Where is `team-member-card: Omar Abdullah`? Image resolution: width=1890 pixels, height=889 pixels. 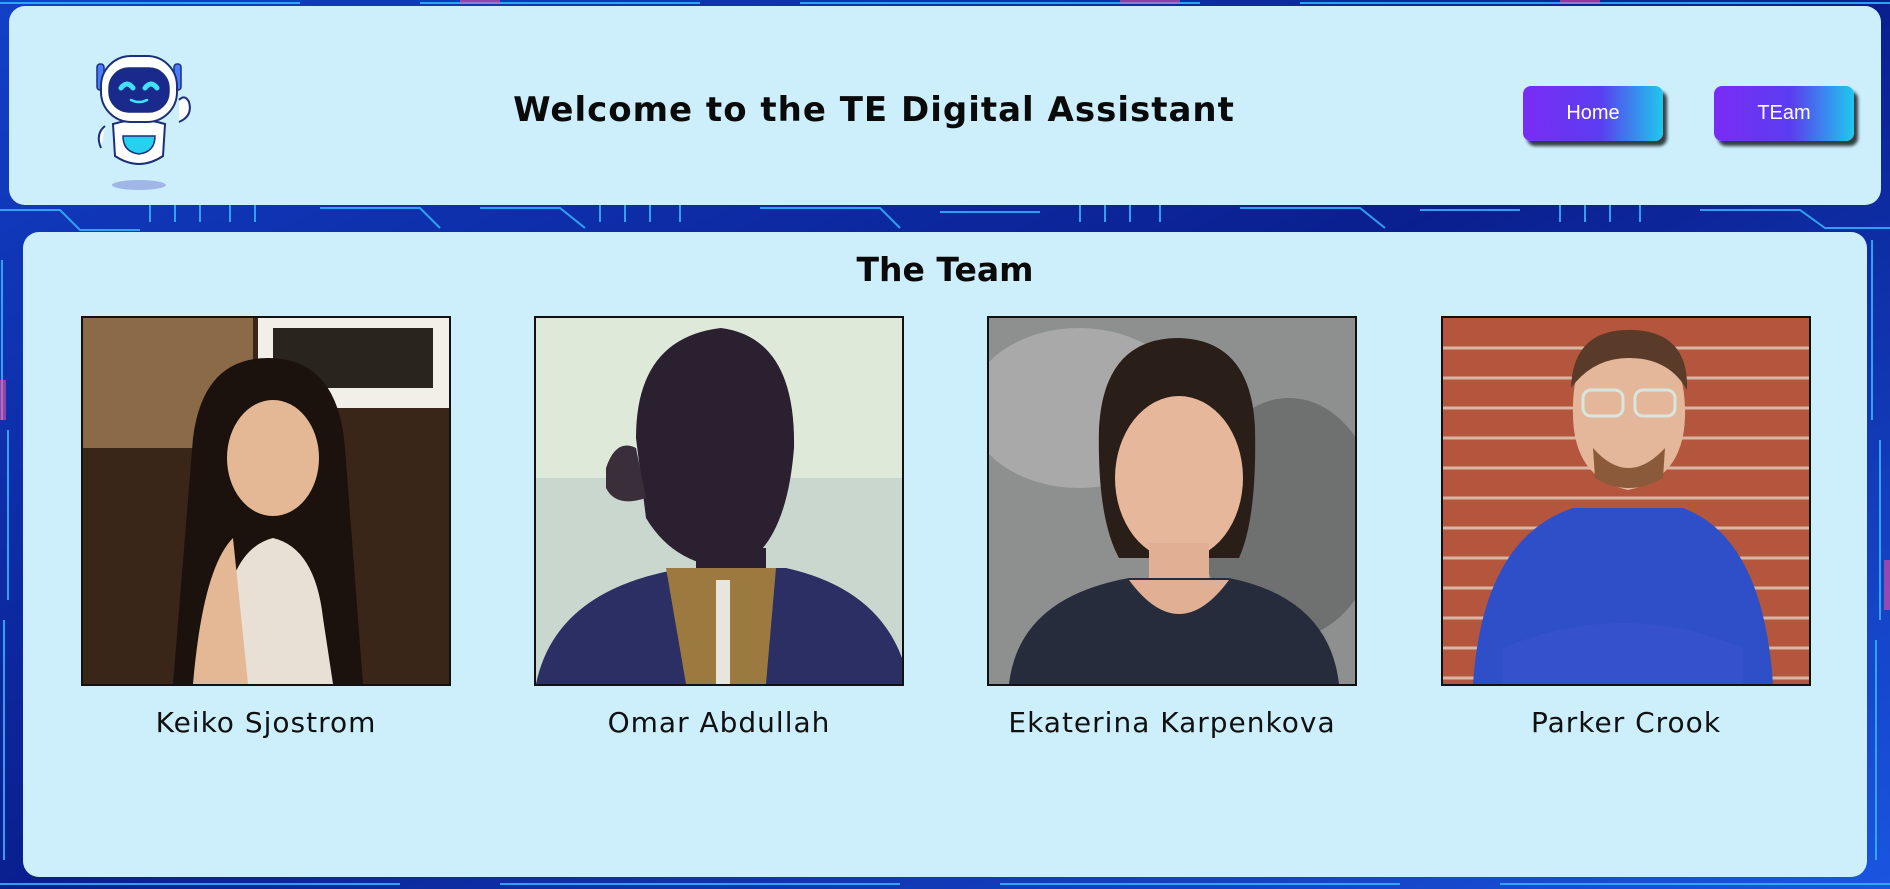
team-member-card: Omar Abdullah is located at coordinates (719, 527).